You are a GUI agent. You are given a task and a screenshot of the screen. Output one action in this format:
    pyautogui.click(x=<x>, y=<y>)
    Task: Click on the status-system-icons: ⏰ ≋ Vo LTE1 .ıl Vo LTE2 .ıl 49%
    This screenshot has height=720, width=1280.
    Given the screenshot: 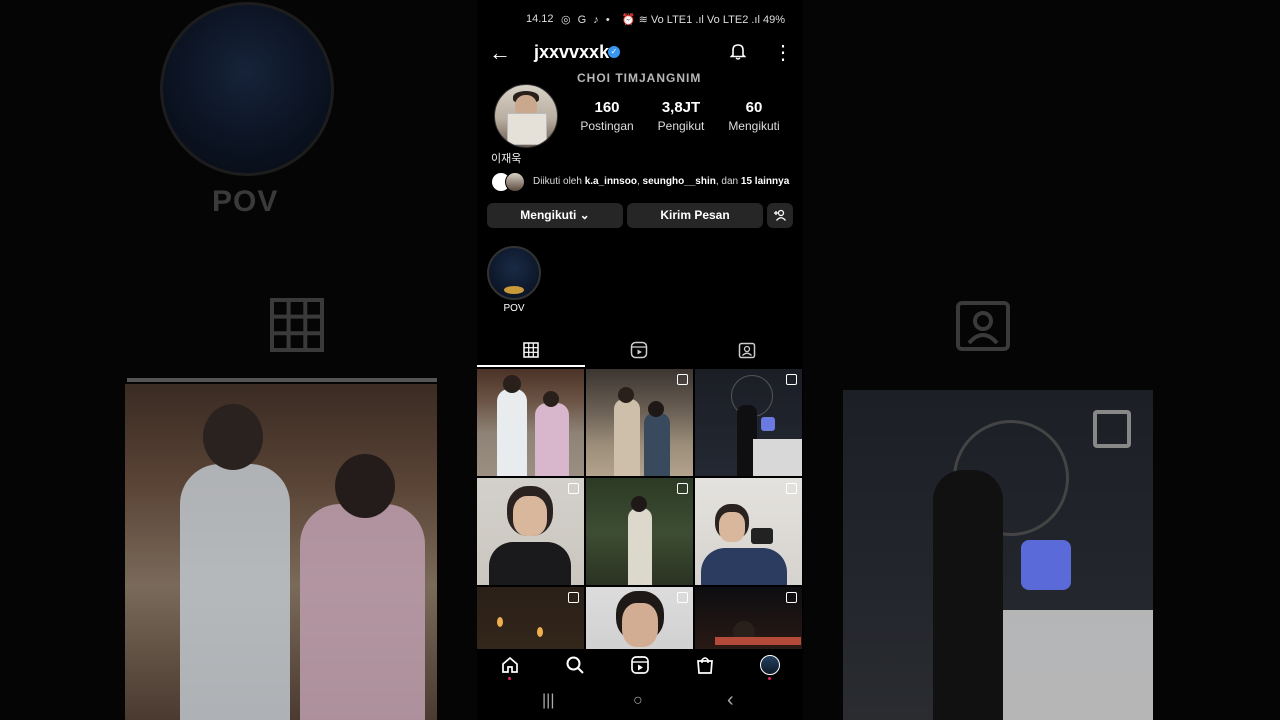 What is the action you would take?
    pyautogui.click(x=703, y=20)
    